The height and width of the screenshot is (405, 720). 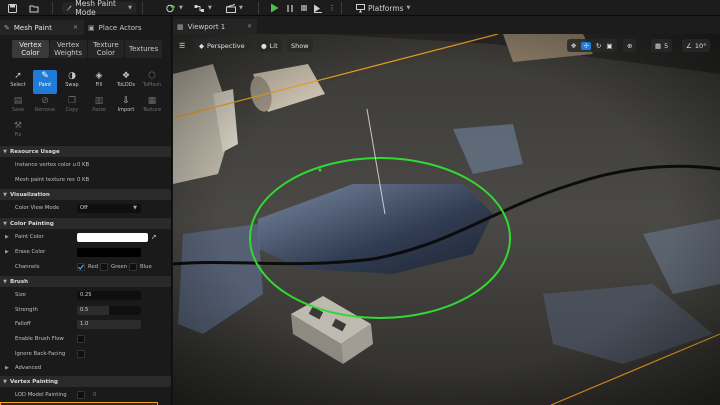 What do you see at coordinates (215, 26) in the screenshot?
I see `tab-viewport-1: ▦ Viewport 1 ✕` at bounding box center [215, 26].